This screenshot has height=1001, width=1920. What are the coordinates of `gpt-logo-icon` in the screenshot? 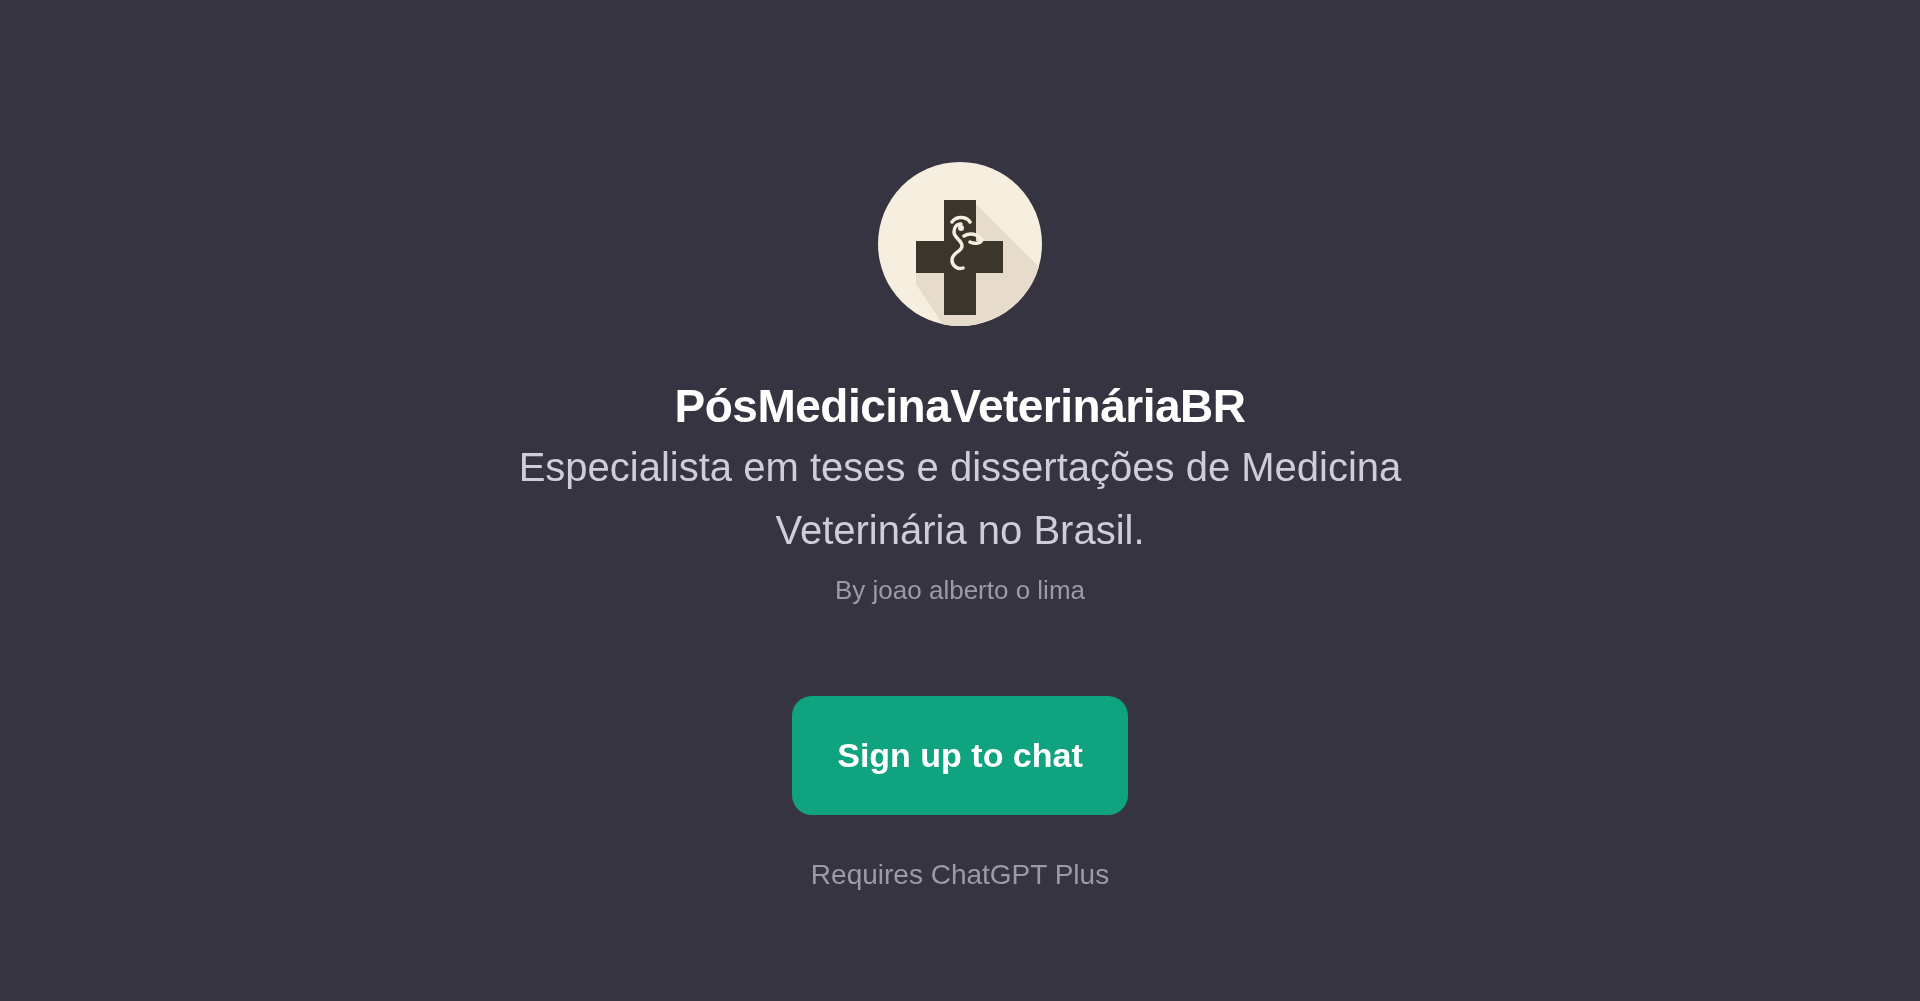 It's located at (960, 244).